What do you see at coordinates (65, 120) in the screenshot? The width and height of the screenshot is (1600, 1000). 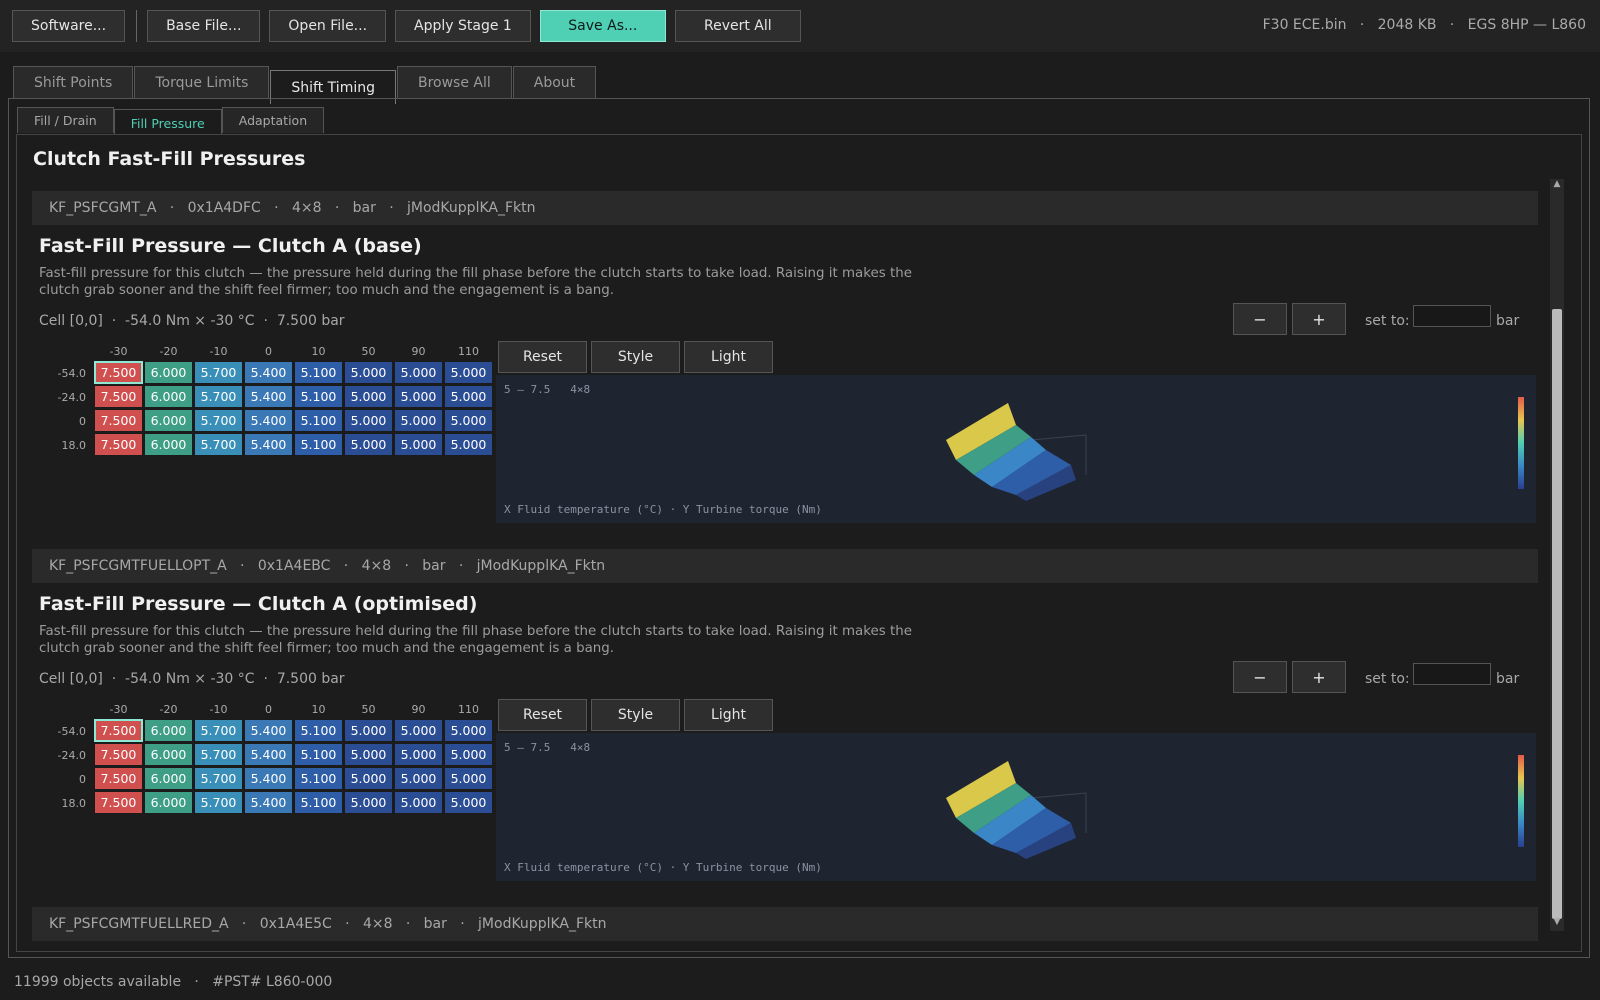 I see `subtab-fill-drain: Fill / Drain` at bounding box center [65, 120].